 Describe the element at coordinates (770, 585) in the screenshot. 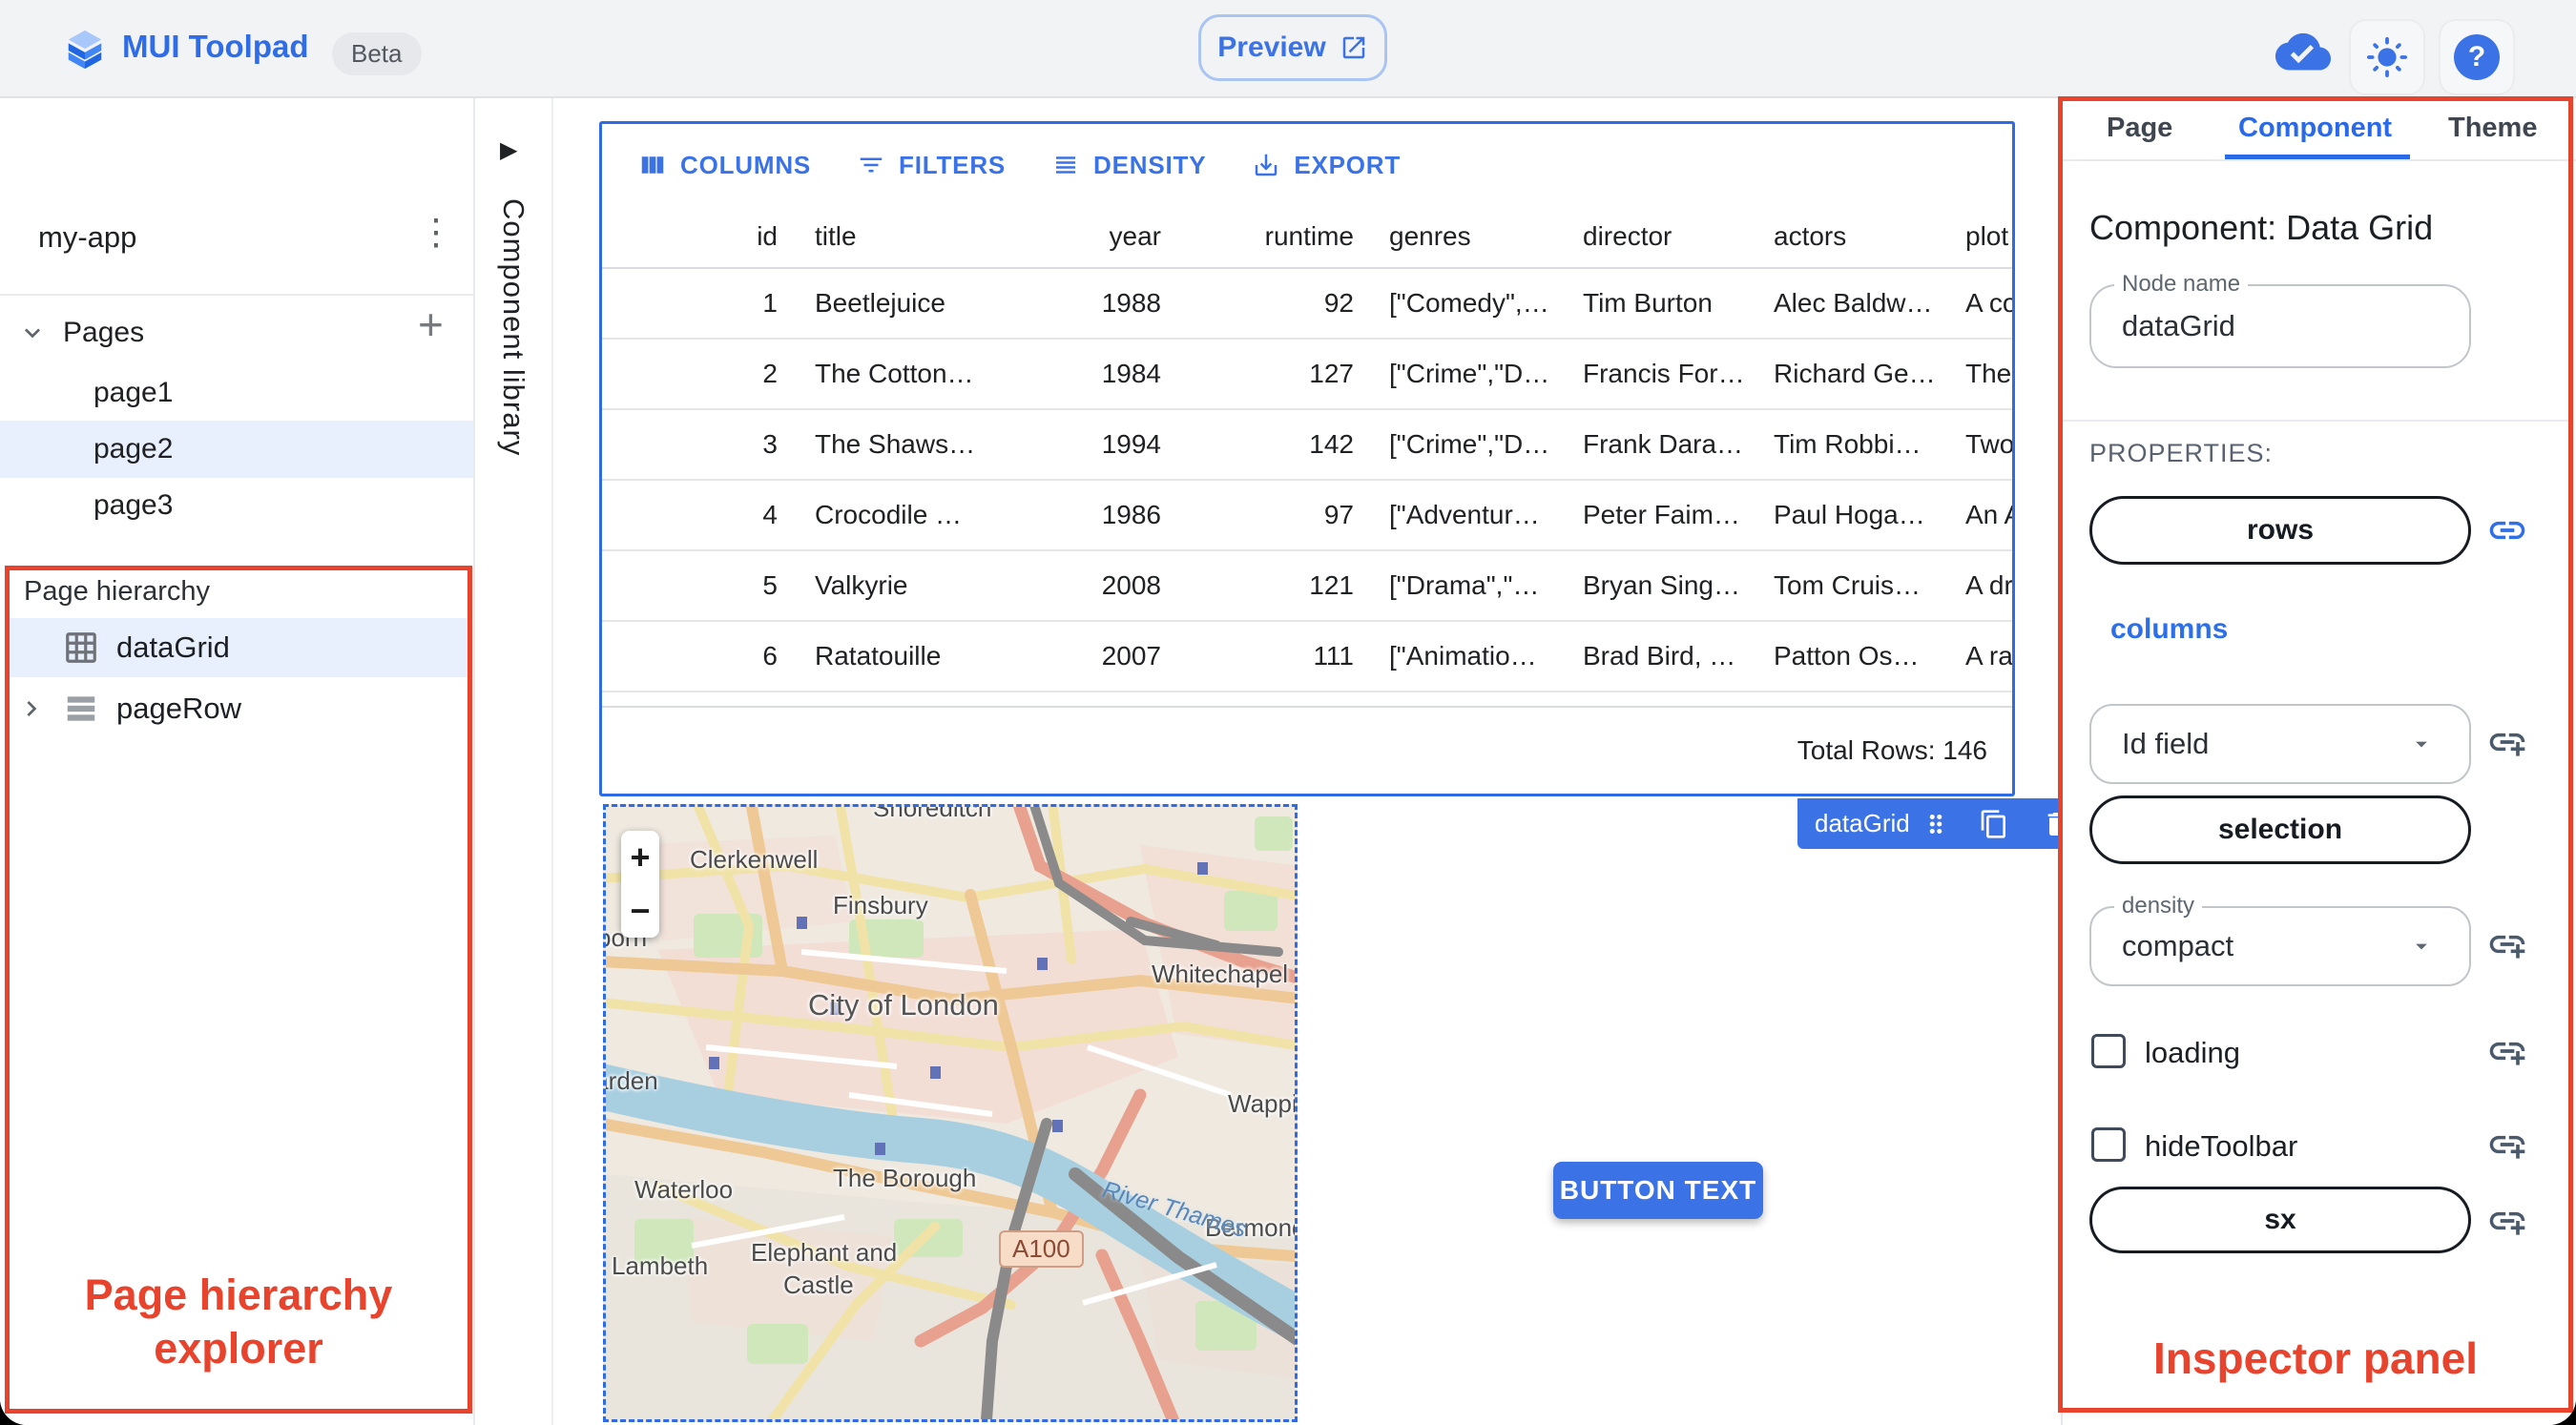

I see `grid-cell: 5` at that location.